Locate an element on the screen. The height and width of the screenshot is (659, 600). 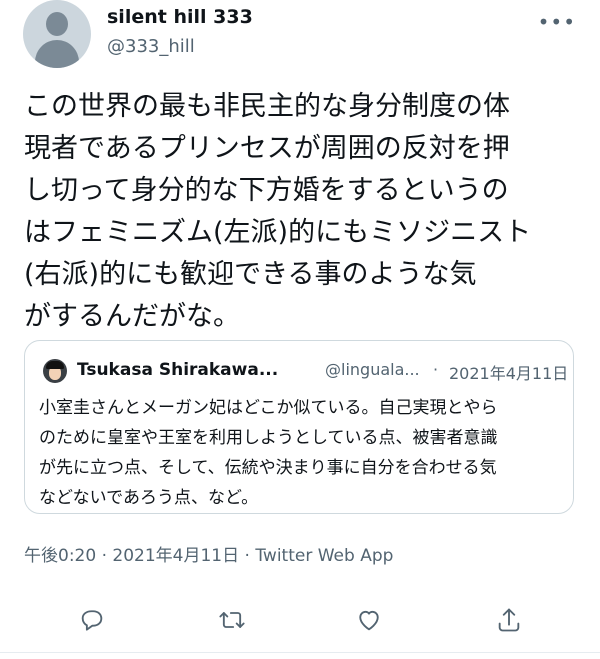
avatar is located at coordinates (57, 34).